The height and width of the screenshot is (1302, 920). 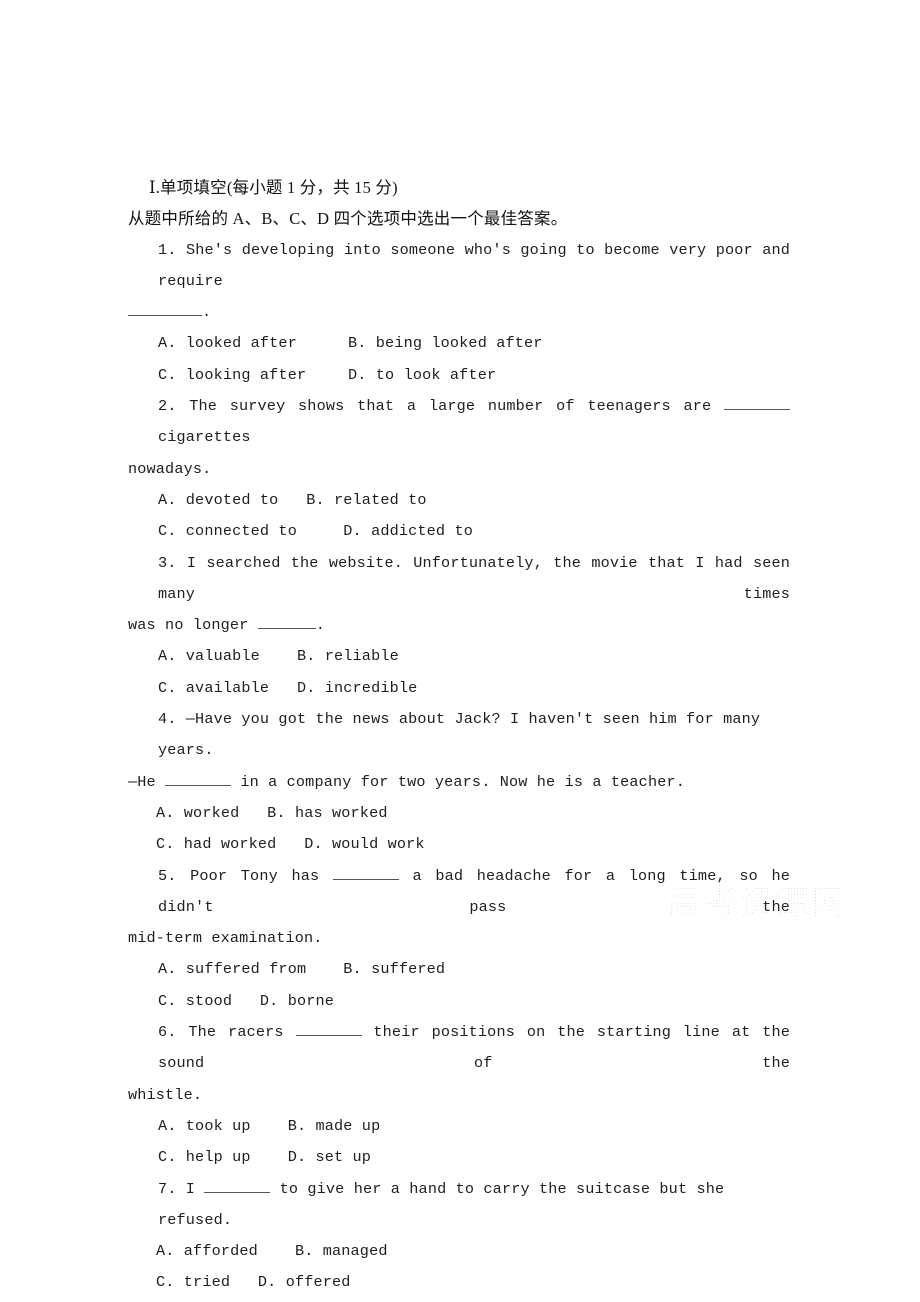 I want to click on question-5-stem-head: 5. Poor Tony has, so click(x=239, y=875).